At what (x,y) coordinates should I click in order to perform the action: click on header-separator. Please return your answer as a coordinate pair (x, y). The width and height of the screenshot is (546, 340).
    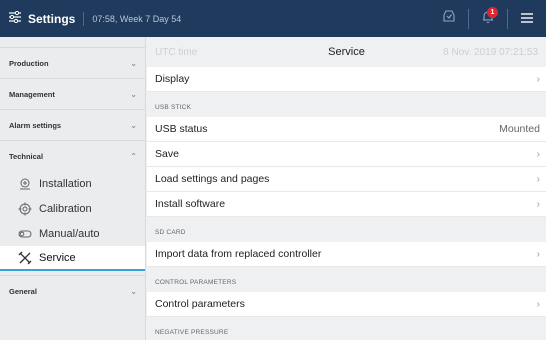
    Looking at the image, I should click on (84, 18).